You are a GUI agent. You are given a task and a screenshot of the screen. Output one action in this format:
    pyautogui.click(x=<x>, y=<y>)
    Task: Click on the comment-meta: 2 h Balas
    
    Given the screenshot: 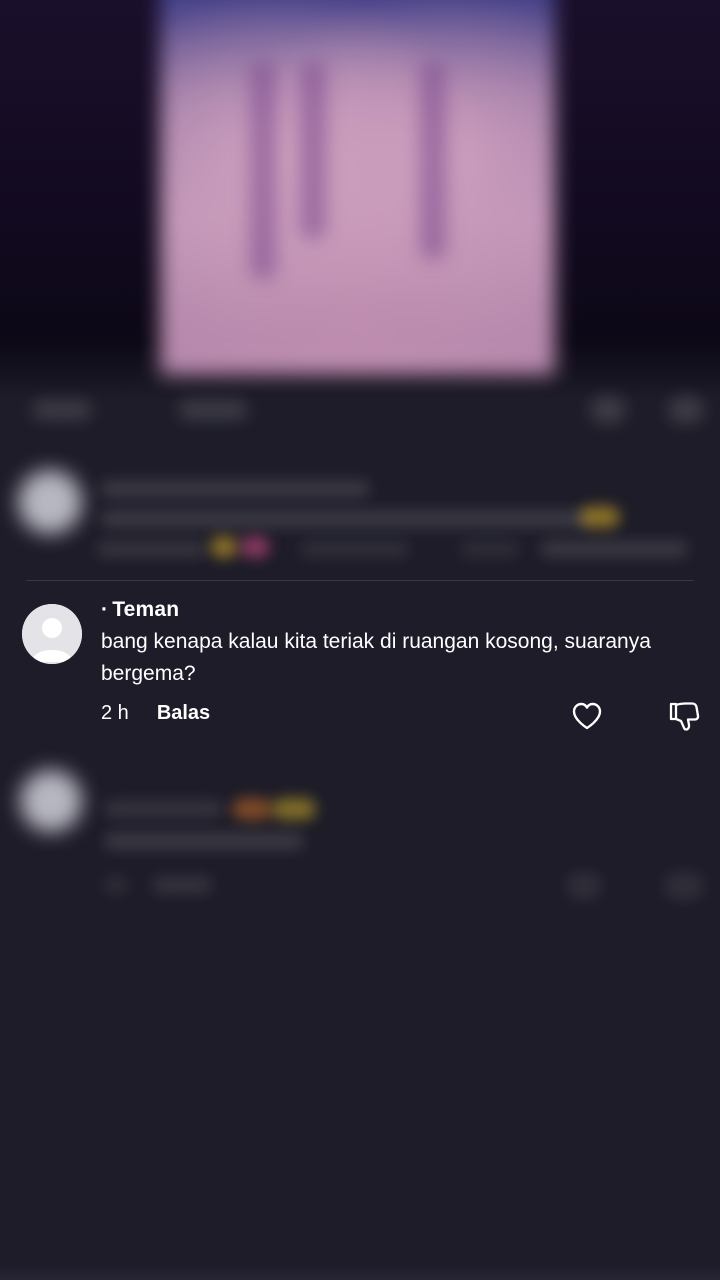 What is the action you would take?
    pyautogui.click(x=155, y=713)
    